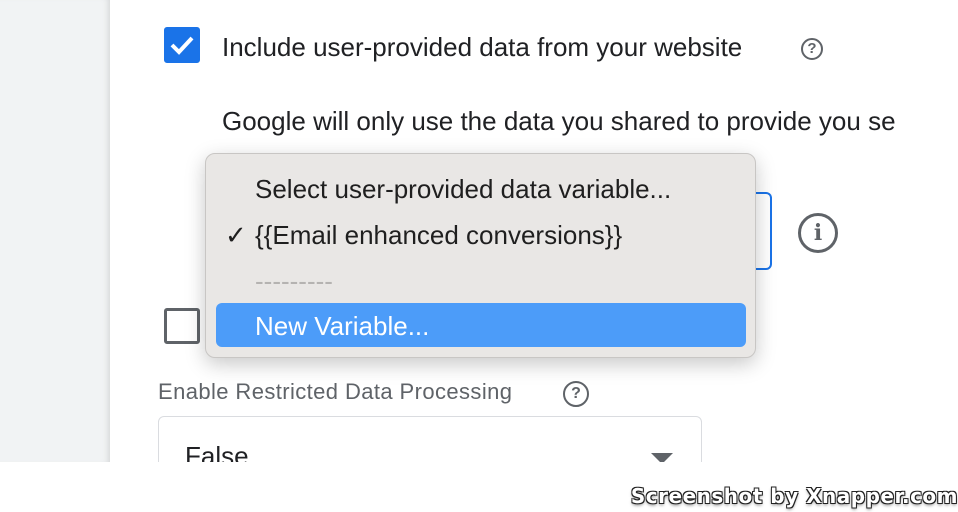 The height and width of the screenshot is (512, 958). I want to click on info-icon: i, so click(818, 233).